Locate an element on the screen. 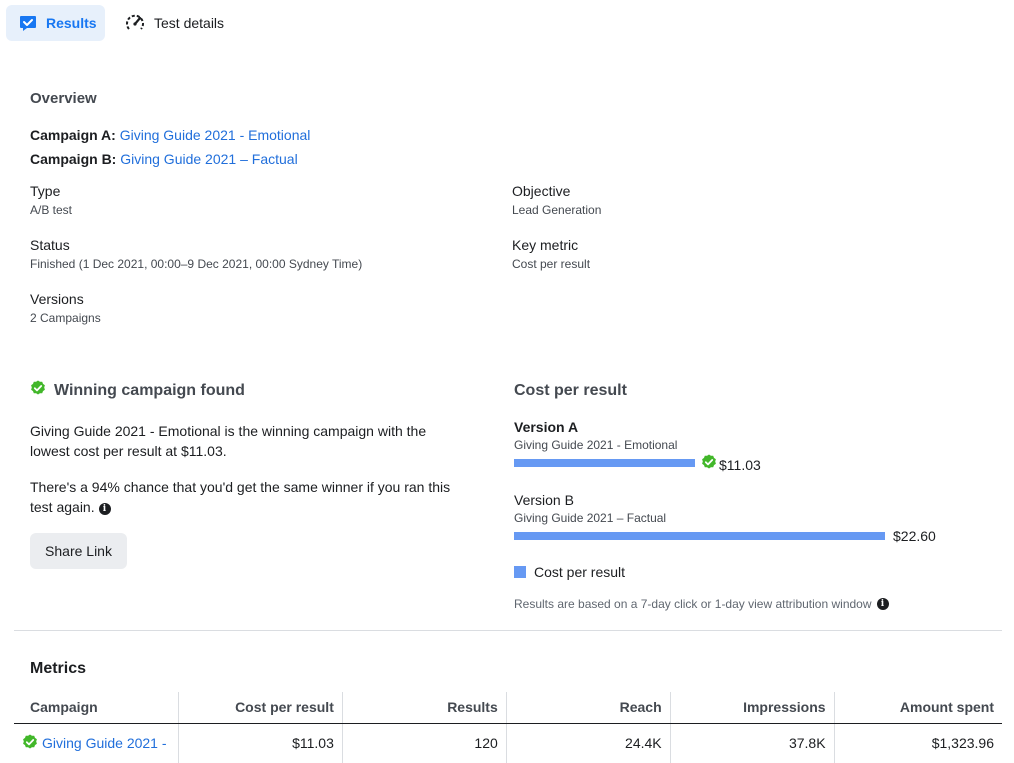 The height and width of the screenshot is (763, 1014). version-a-value-wrap: $11.03 is located at coordinates (731, 464).